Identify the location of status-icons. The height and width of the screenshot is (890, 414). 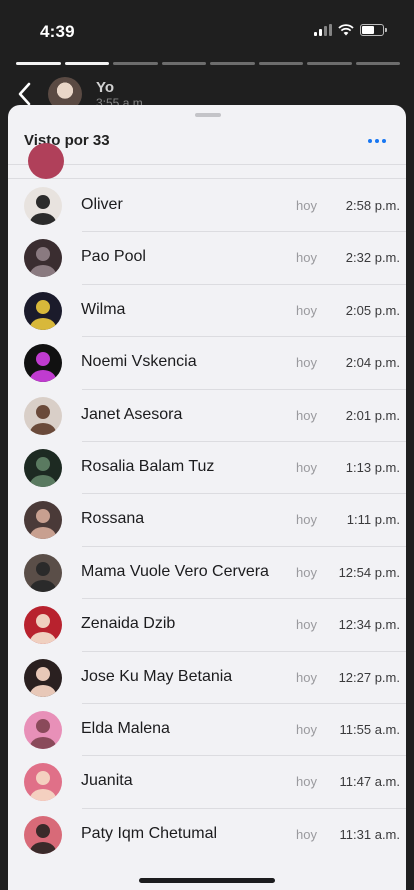
(350, 30).